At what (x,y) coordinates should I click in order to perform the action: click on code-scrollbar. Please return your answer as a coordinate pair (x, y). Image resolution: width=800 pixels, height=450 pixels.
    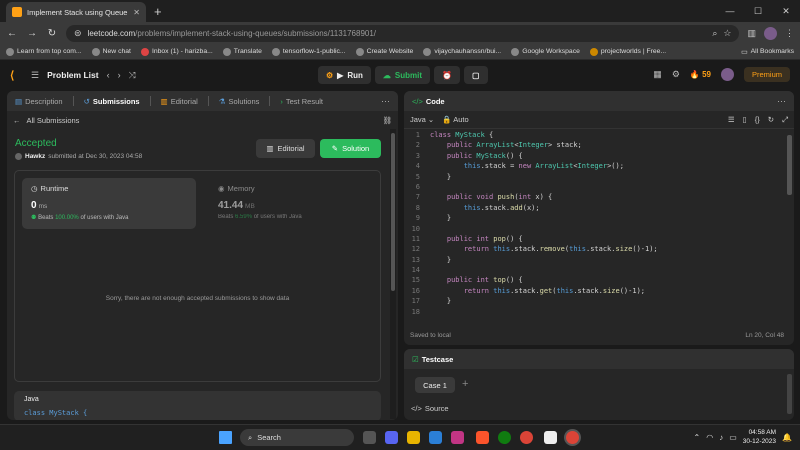
    Looking at the image, I should click on (789, 218).